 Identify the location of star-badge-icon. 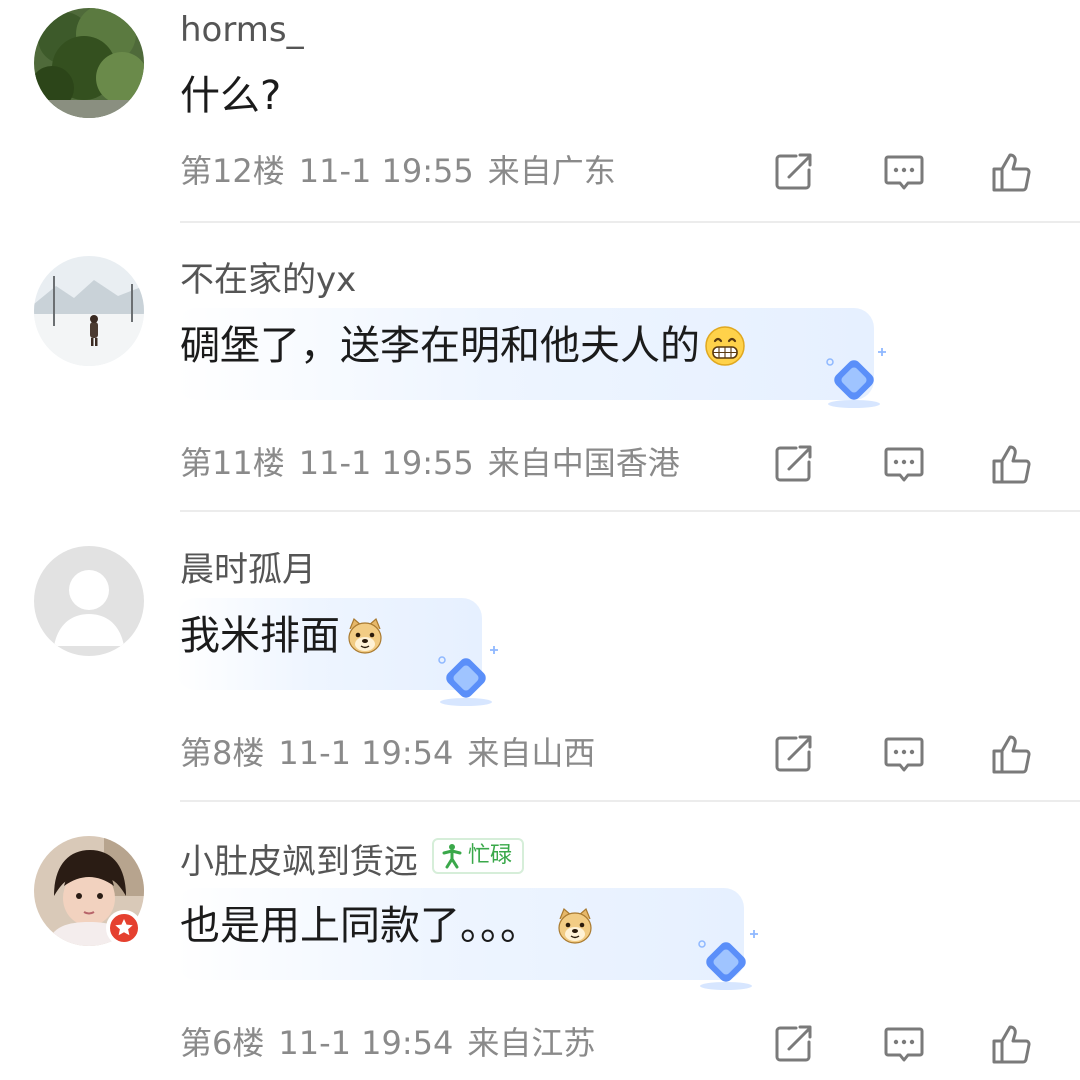
(124, 927).